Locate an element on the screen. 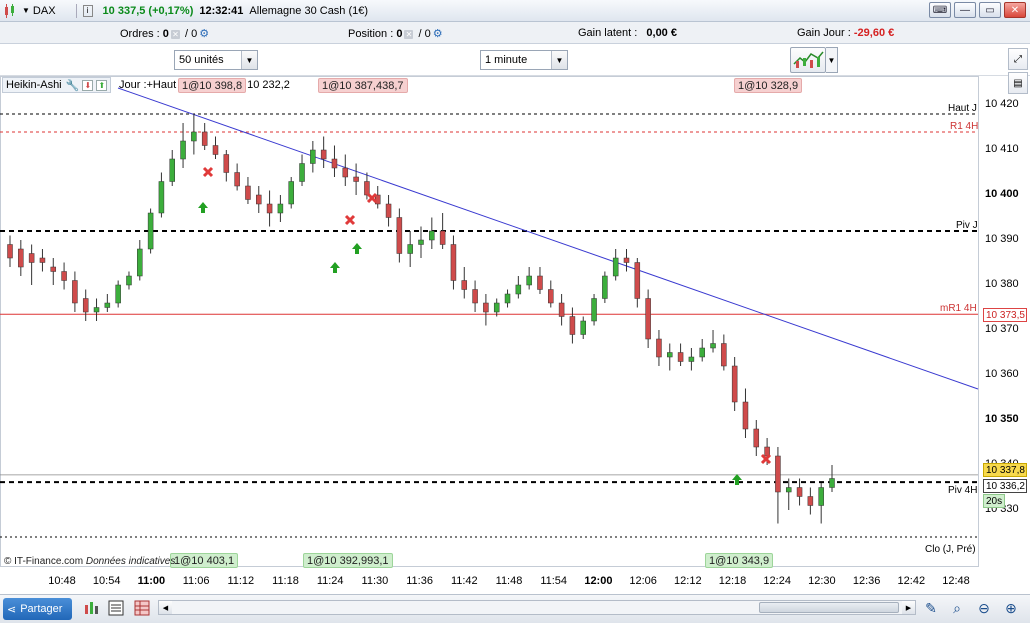 The image size is (1030, 623). x-axis-tick: 12:06 is located at coordinates (643, 581).